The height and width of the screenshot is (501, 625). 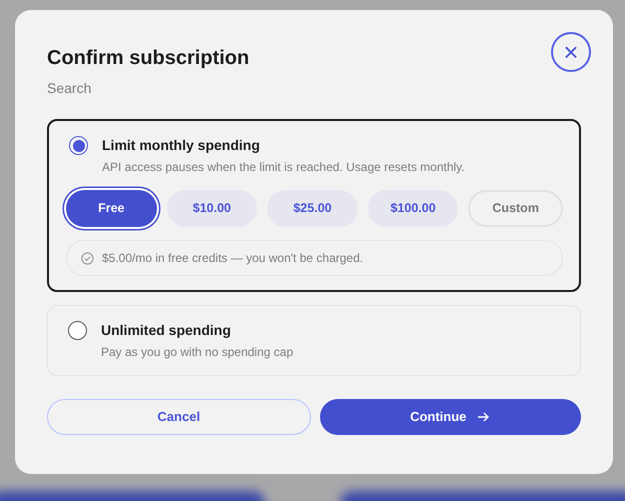 What do you see at coordinates (178, 417) in the screenshot?
I see `cancel-button: Cancel` at bounding box center [178, 417].